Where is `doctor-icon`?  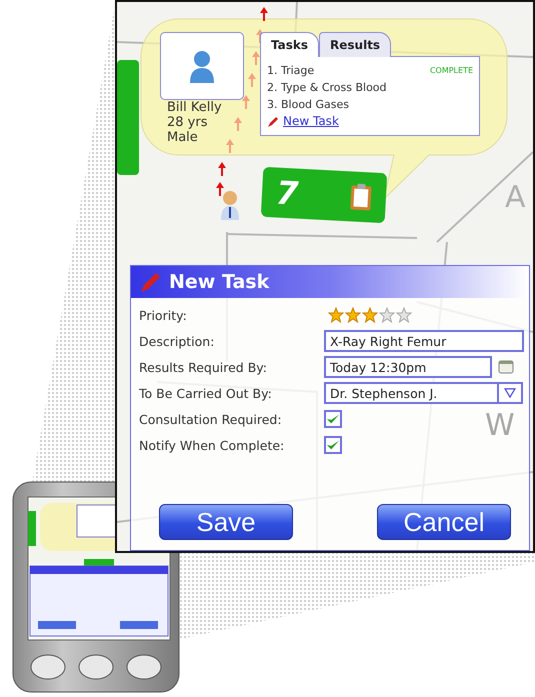
doctor-icon is located at coordinates (230, 205).